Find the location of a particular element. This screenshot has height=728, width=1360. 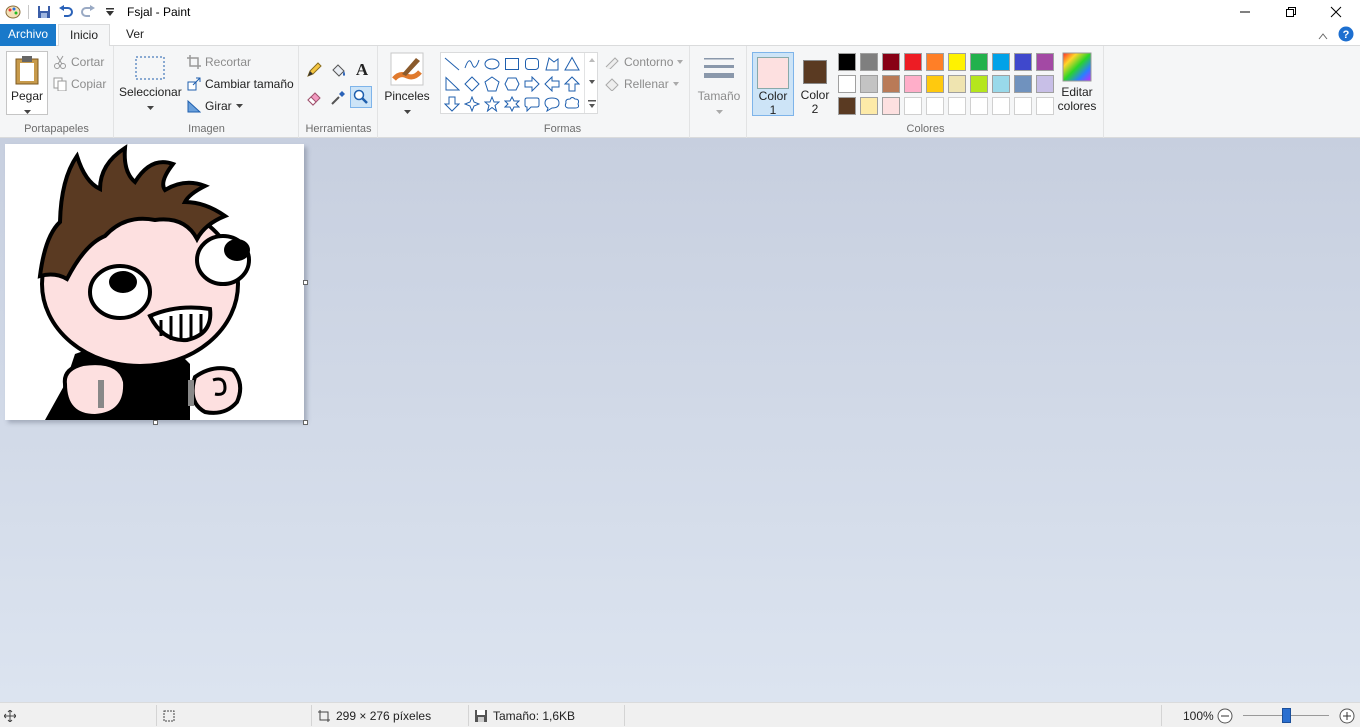

six-point-star-shape-icon is located at coordinates (512, 104).